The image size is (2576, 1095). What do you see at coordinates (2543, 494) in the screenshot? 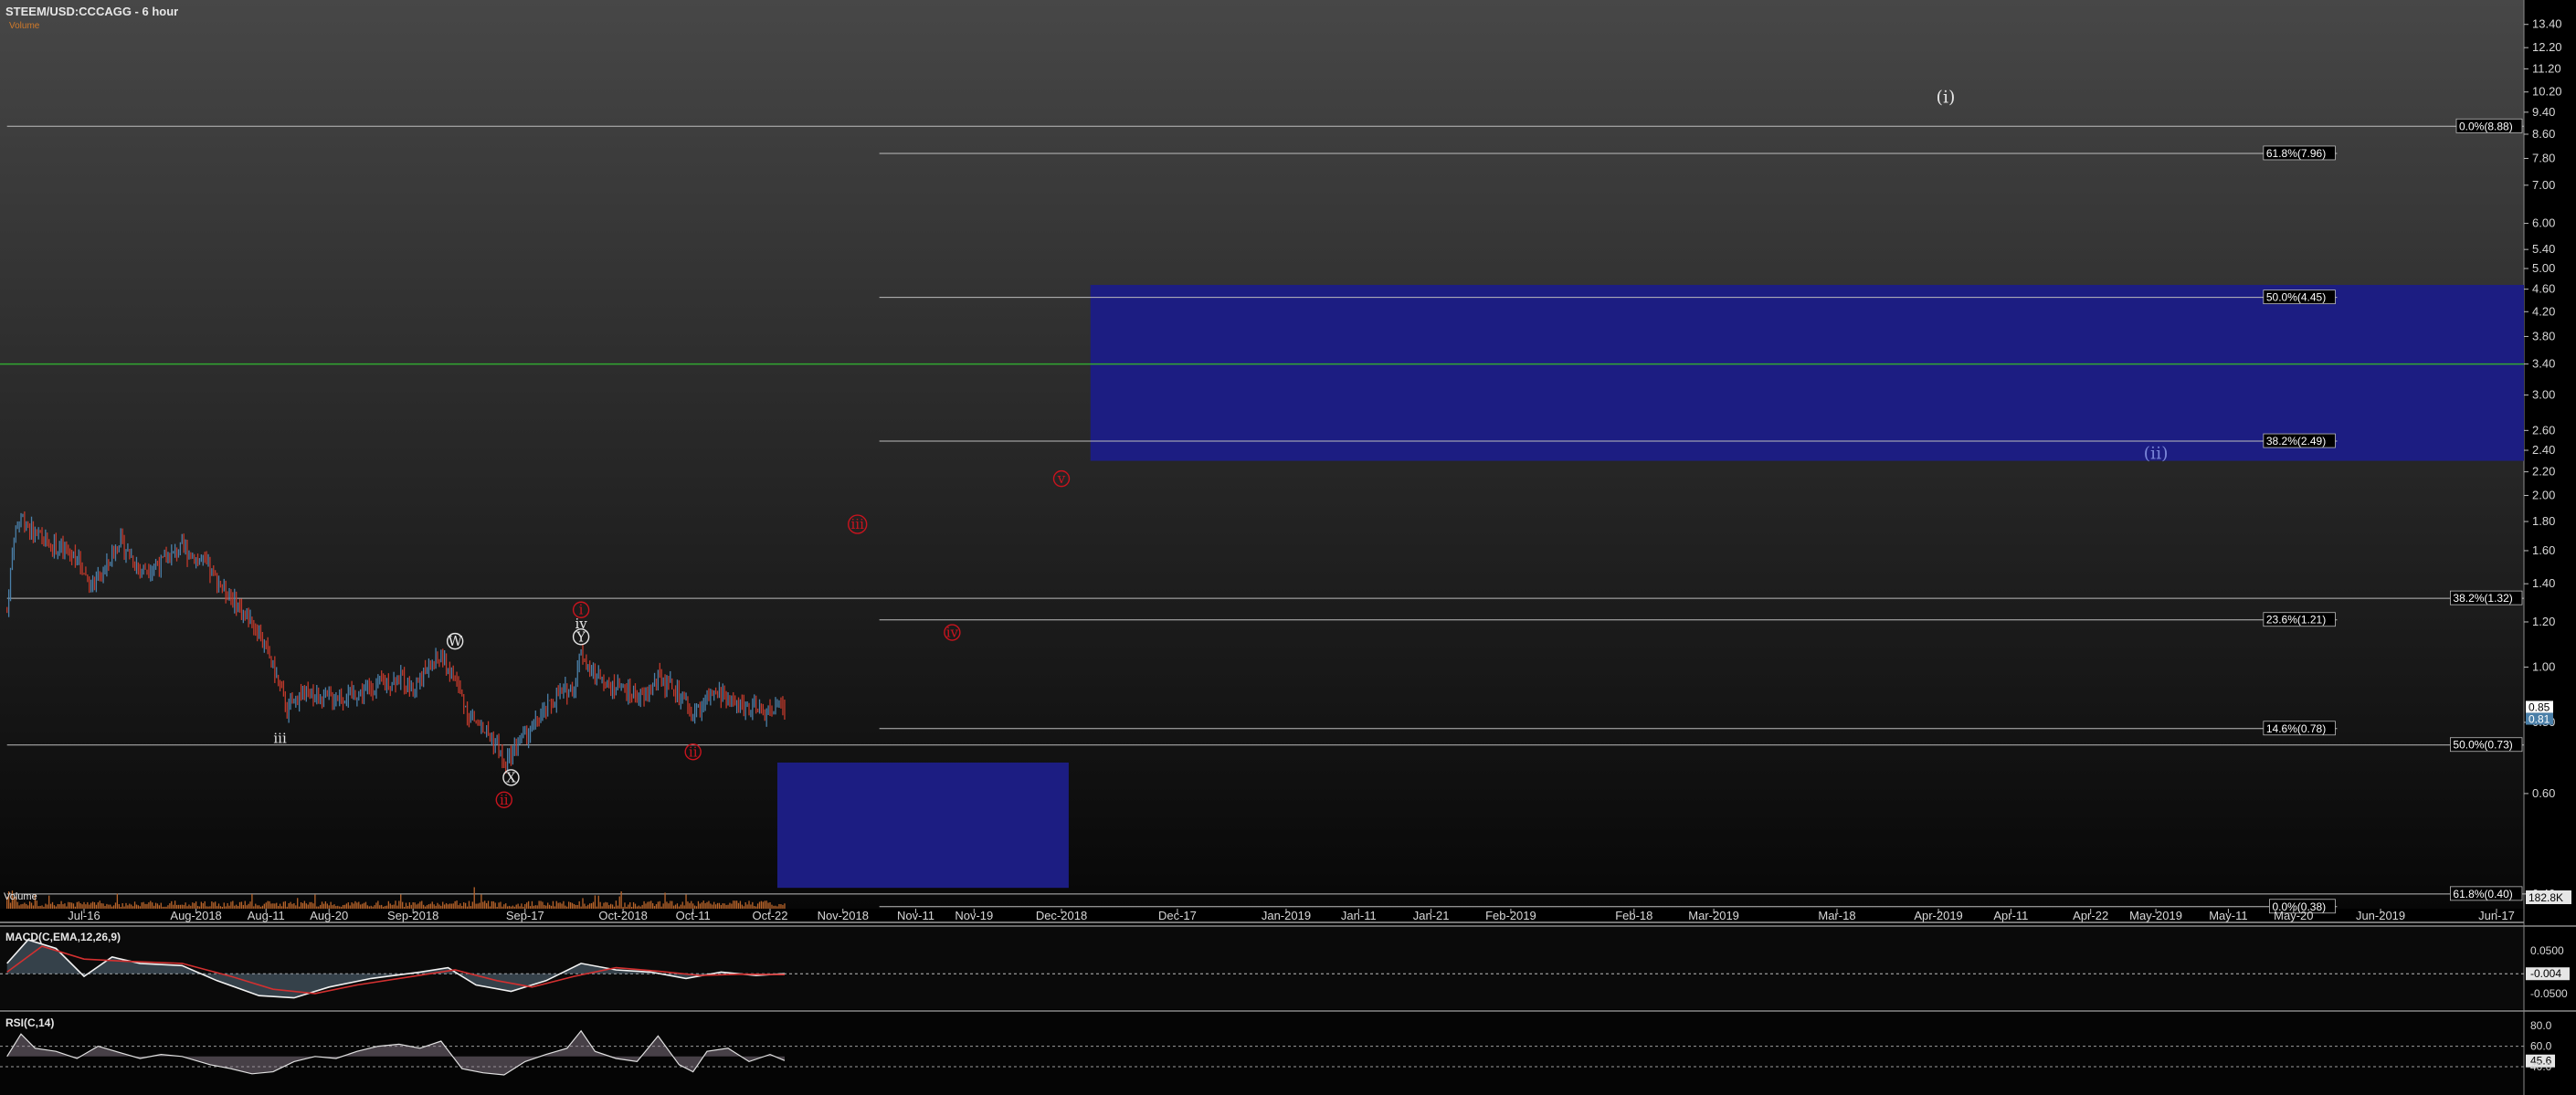
I see `price-tick-label: 2.00` at bounding box center [2543, 494].